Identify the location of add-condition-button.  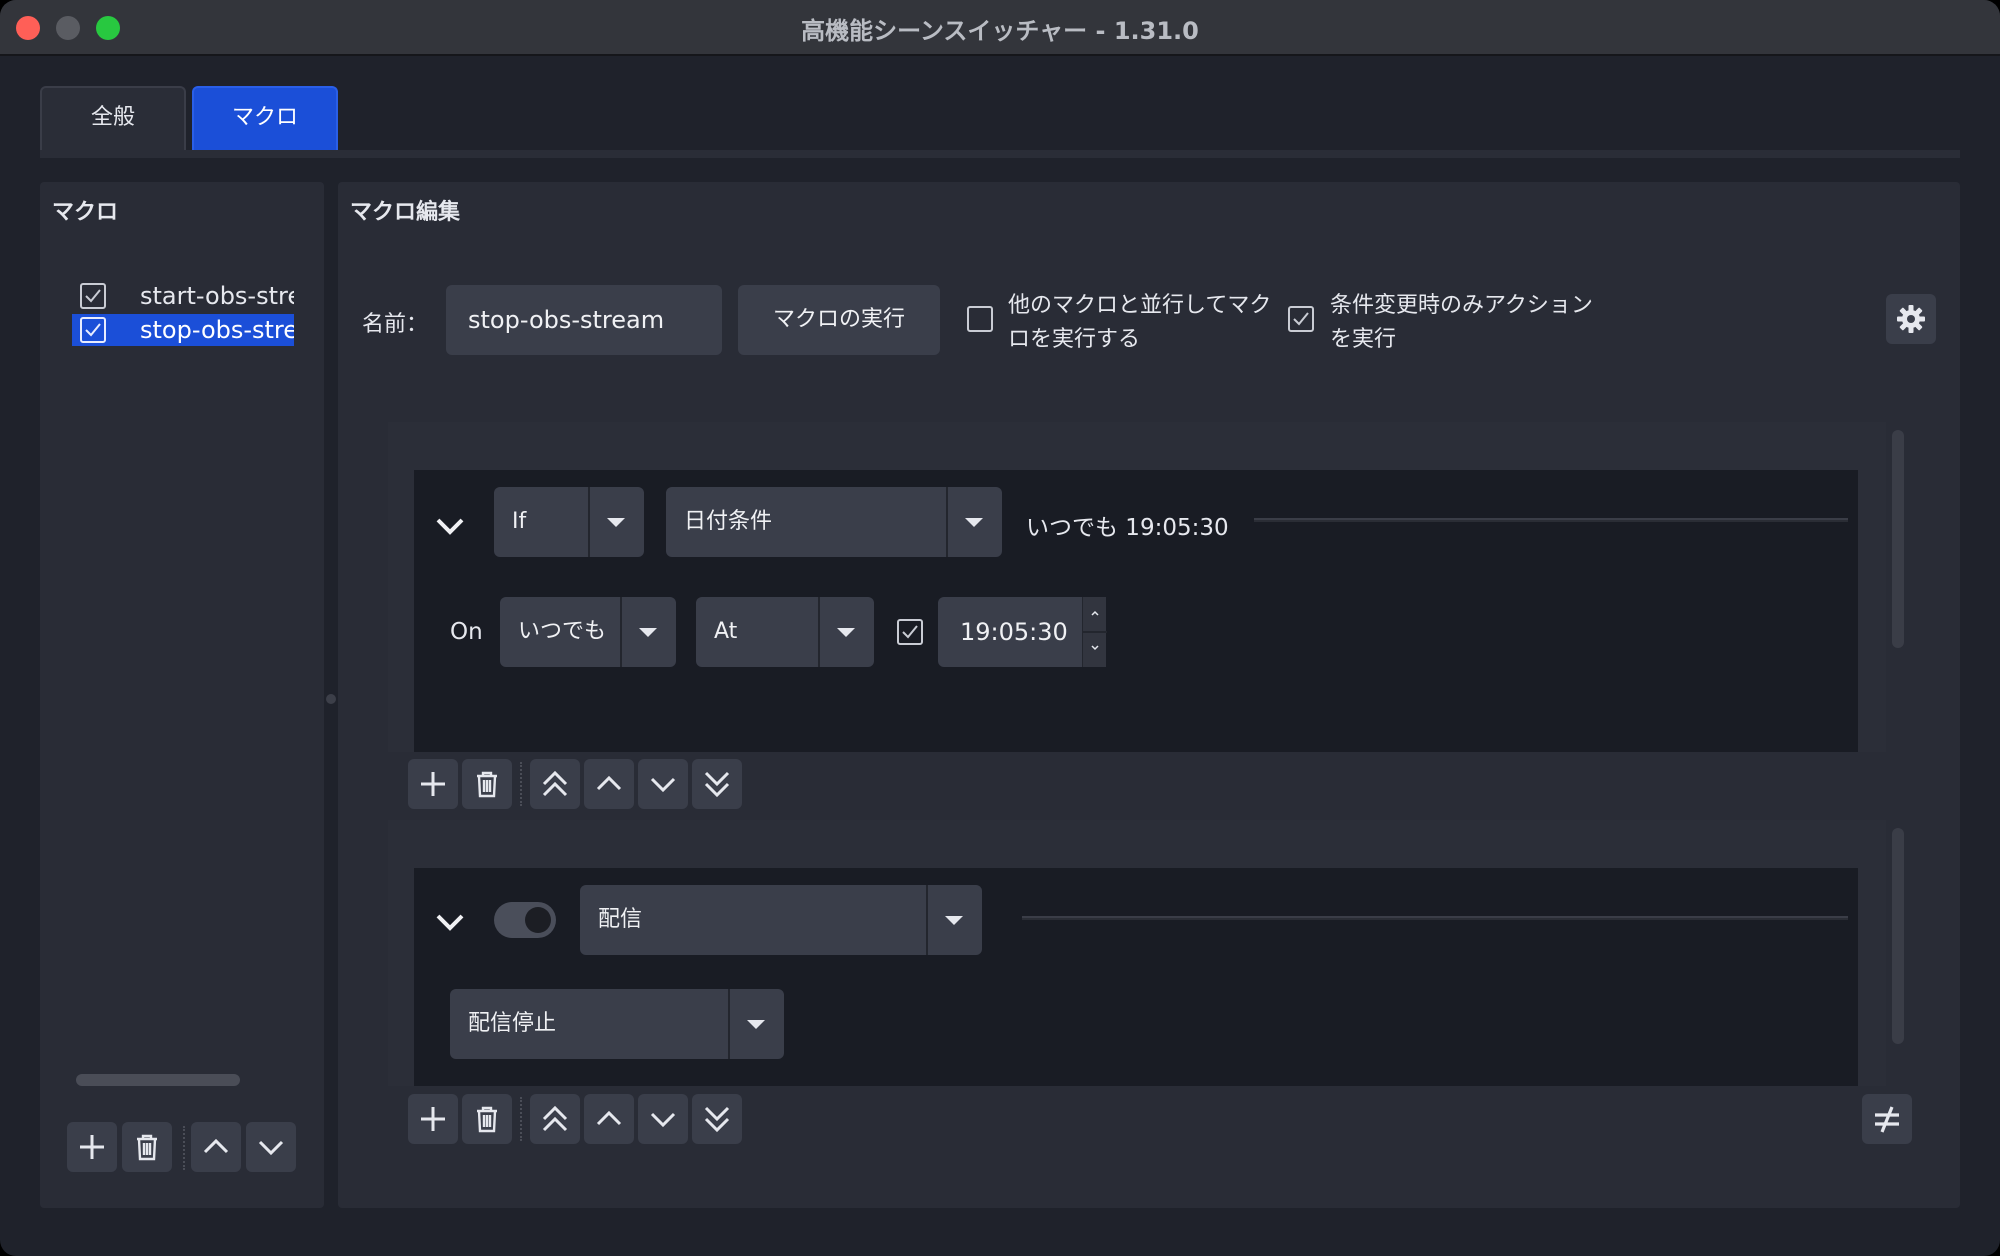
(433, 784).